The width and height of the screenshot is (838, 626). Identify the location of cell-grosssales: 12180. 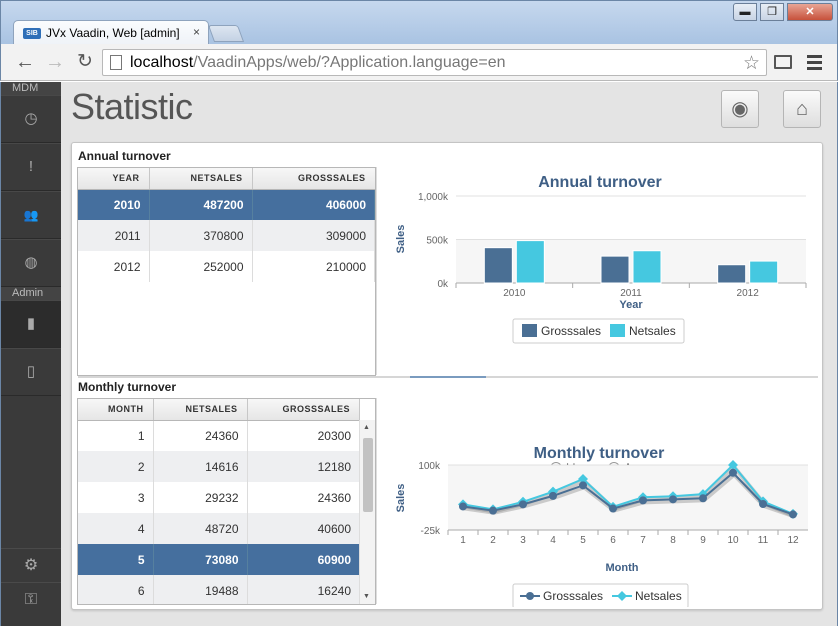
(303, 466).